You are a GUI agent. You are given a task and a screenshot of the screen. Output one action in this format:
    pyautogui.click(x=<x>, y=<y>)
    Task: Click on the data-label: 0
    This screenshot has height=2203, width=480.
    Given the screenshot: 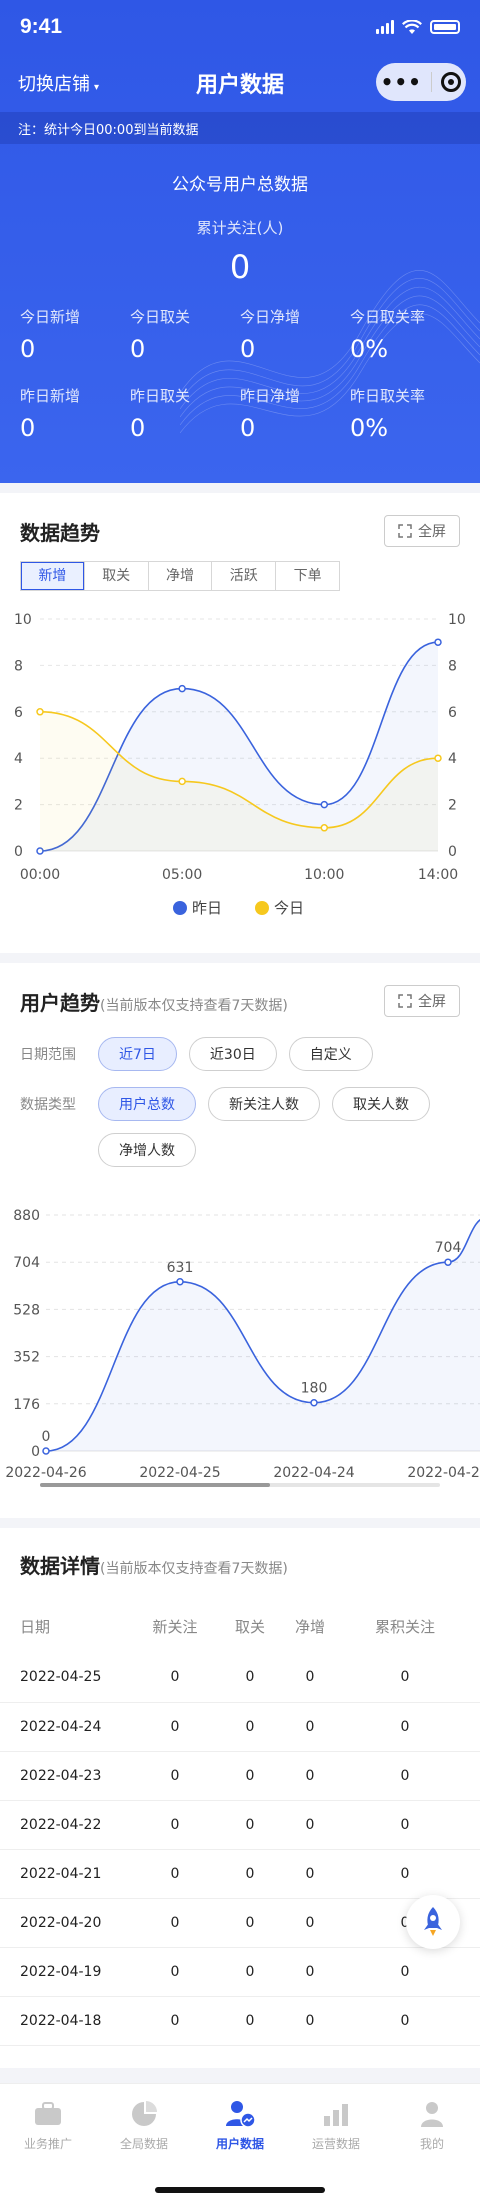 What is the action you would take?
    pyautogui.click(x=46, y=1437)
    